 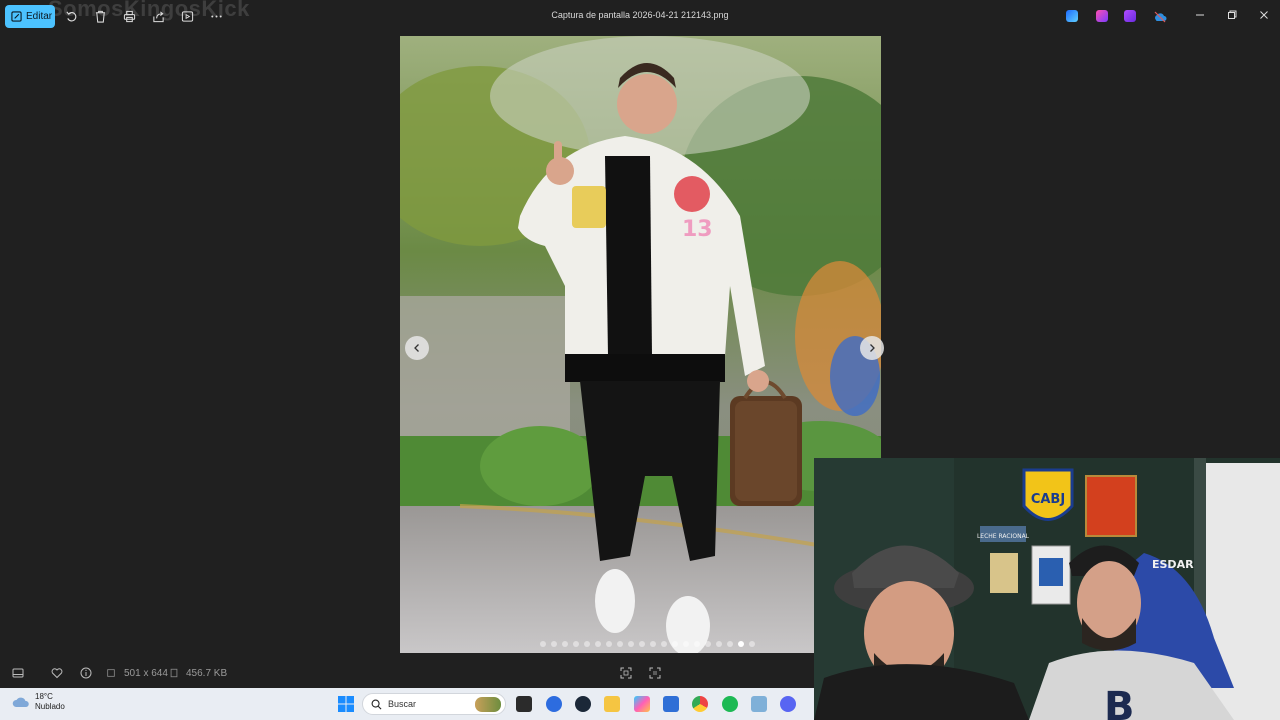 What do you see at coordinates (146, 673) in the screenshot?
I see `image-dimensions: 501 x 644` at bounding box center [146, 673].